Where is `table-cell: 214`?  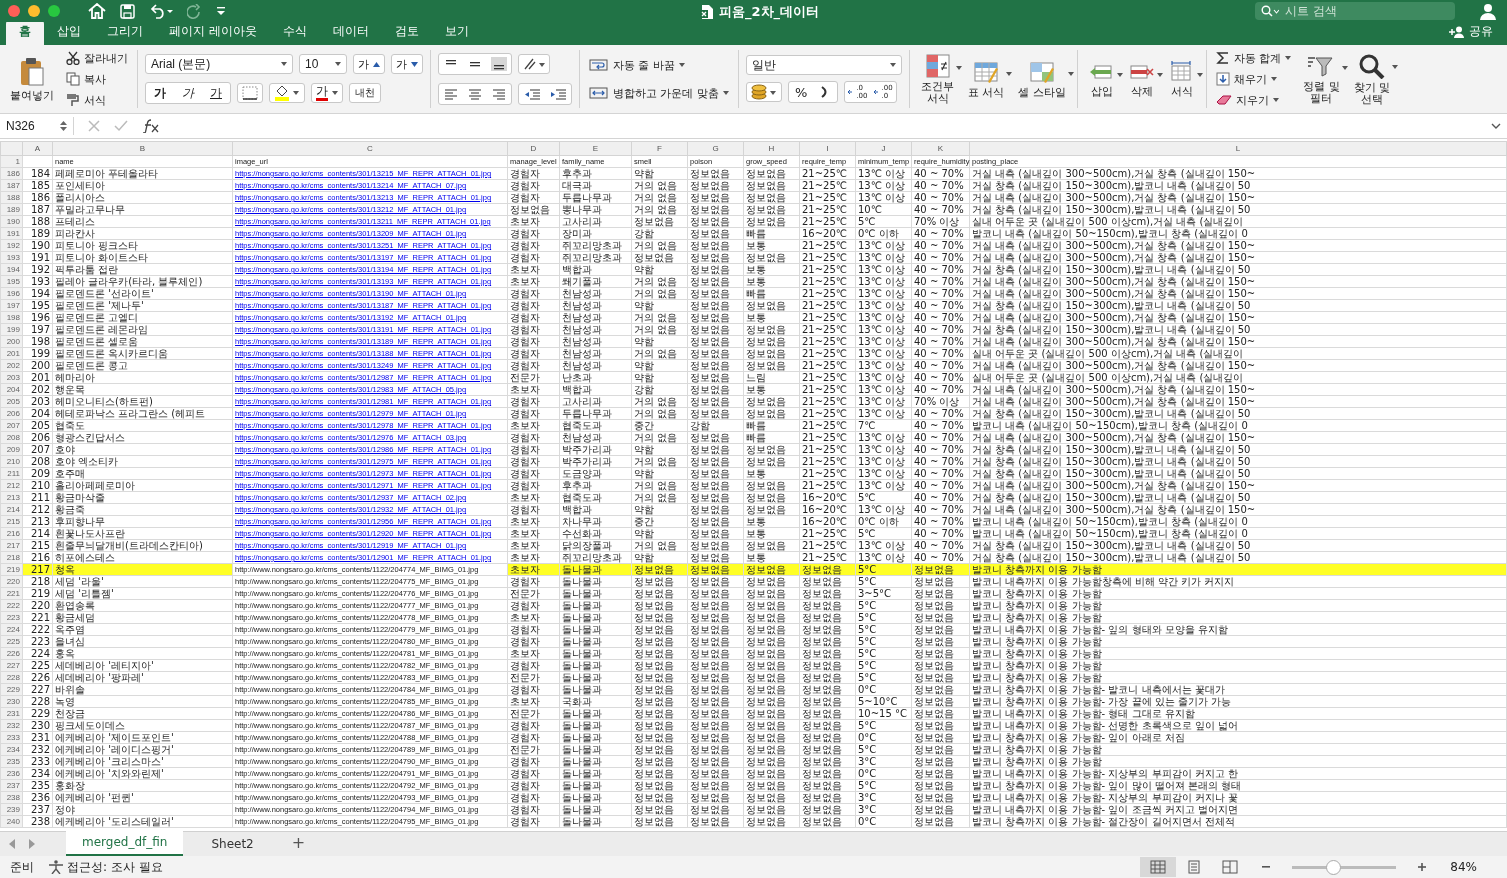
table-cell: 214 is located at coordinates (37, 533).